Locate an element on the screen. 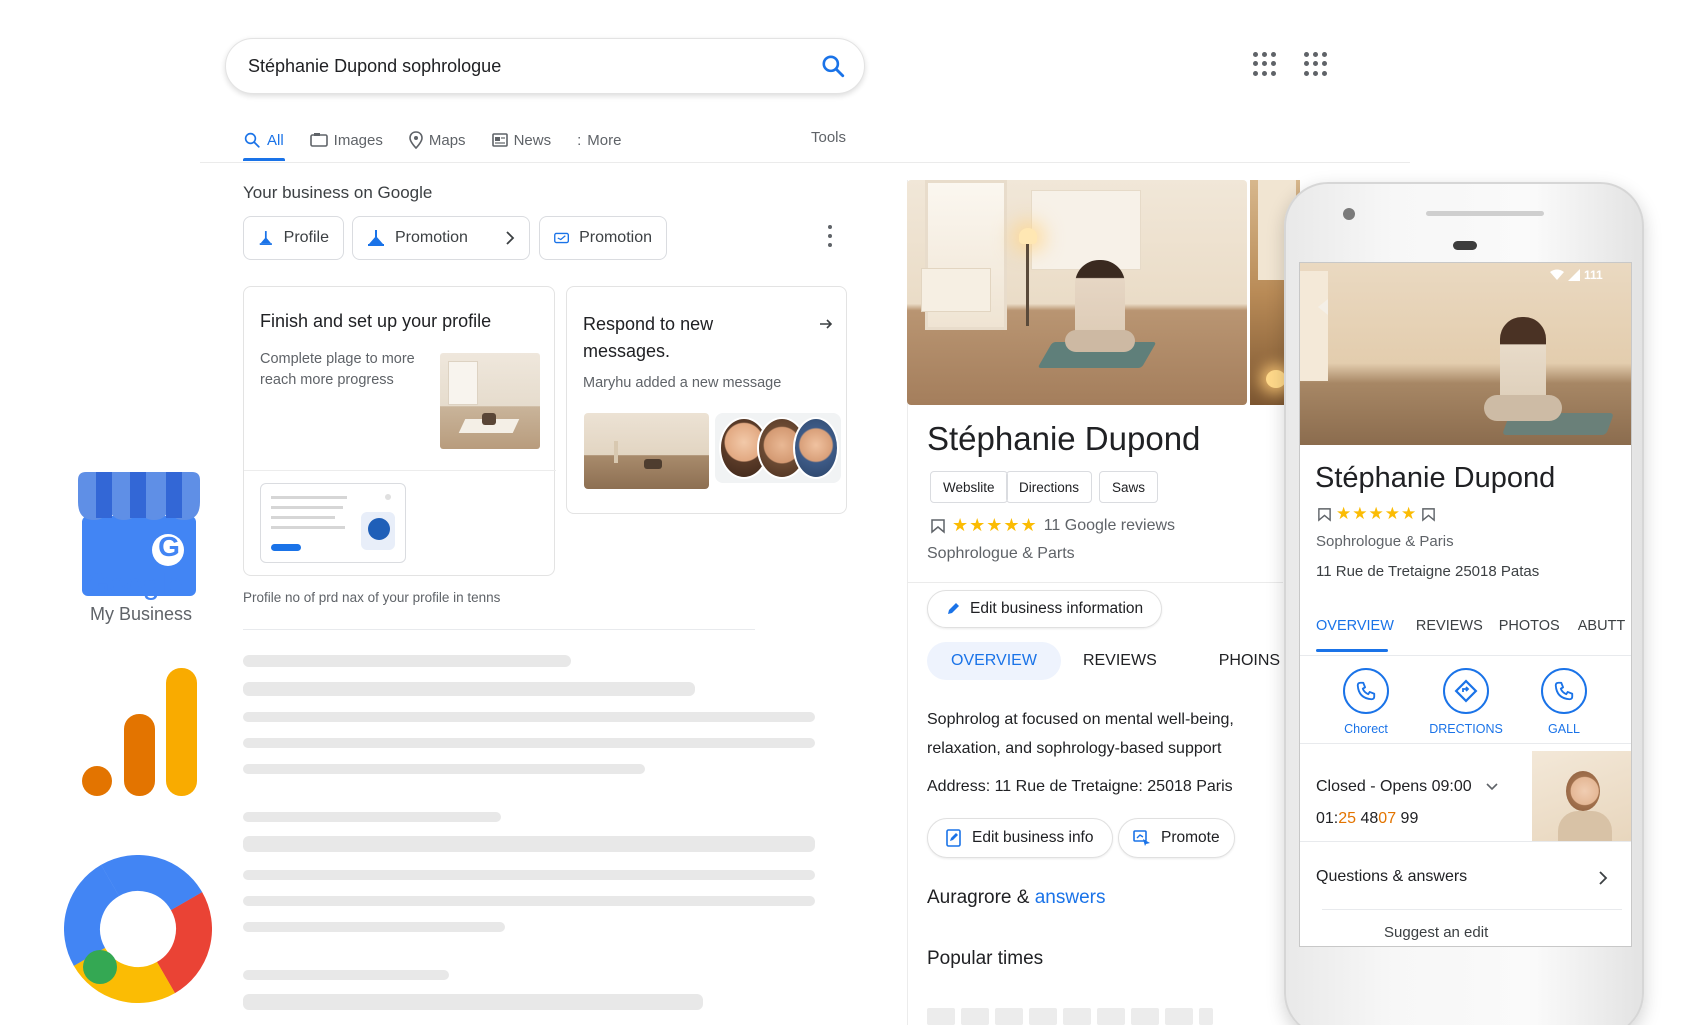 This screenshot has width=1703, height=1025. phone-questions-answers: Questions & answers is located at coordinates (1466, 877).